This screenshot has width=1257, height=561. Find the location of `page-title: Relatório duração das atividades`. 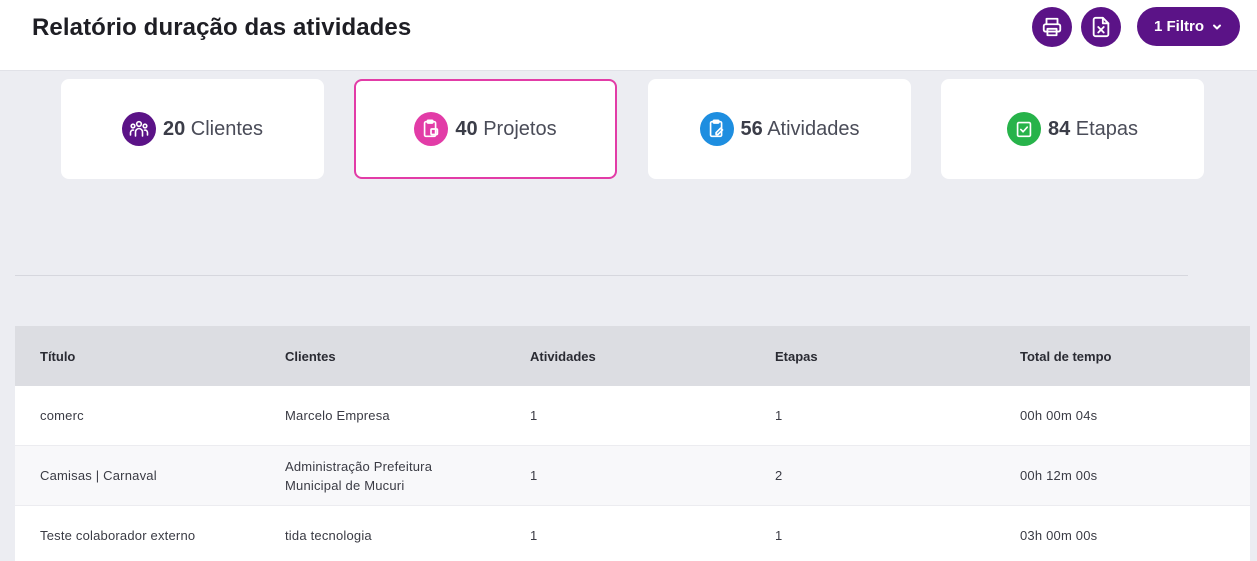

page-title: Relatório duração das atividades is located at coordinates (222, 27).